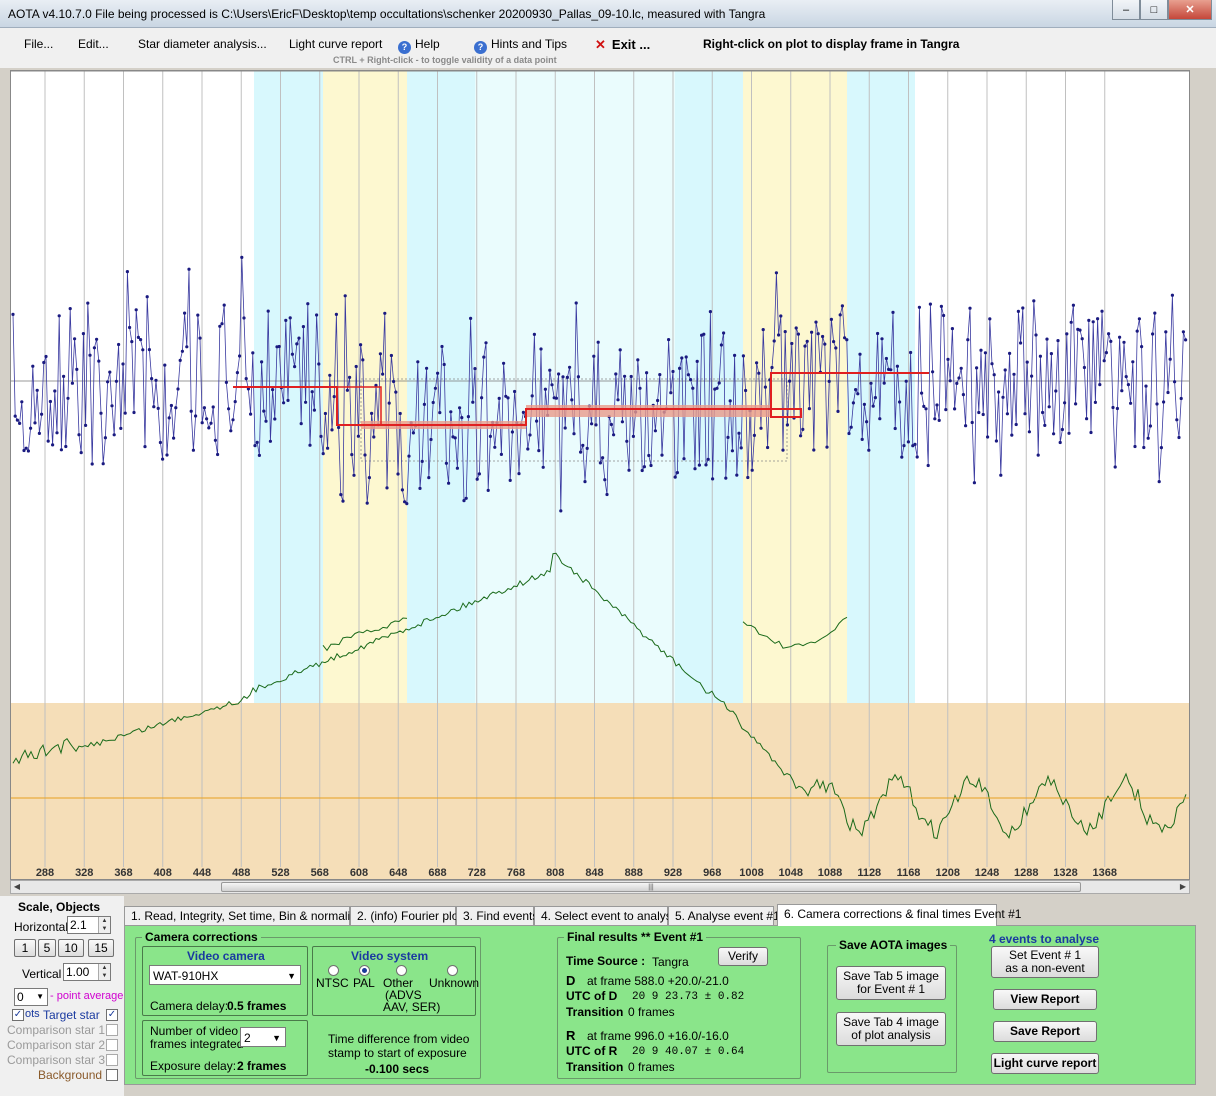 The width and height of the screenshot is (1216, 1096). What do you see at coordinates (225, 975) in the screenshot?
I see `camera-model-select: WAT-910HX ▼` at bounding box center [225, 975].